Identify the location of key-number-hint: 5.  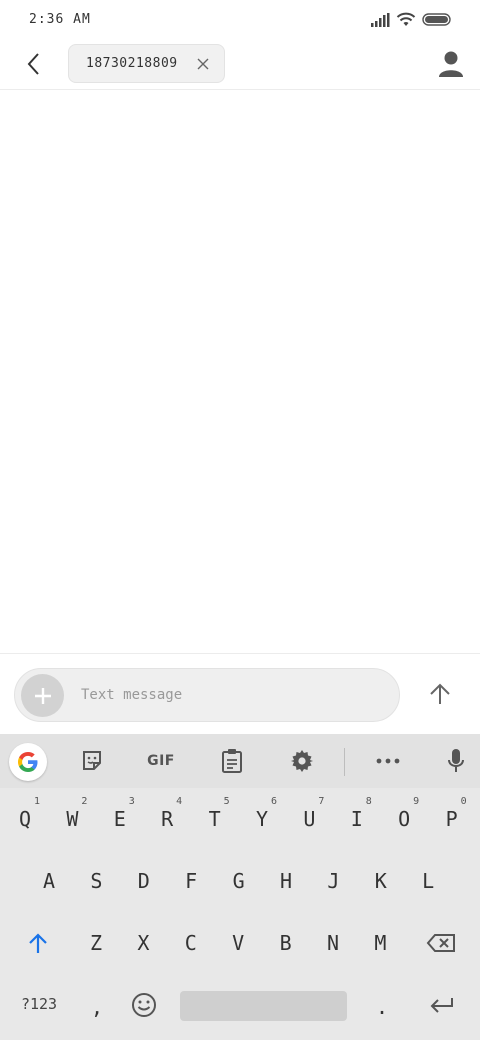
(226, 801).